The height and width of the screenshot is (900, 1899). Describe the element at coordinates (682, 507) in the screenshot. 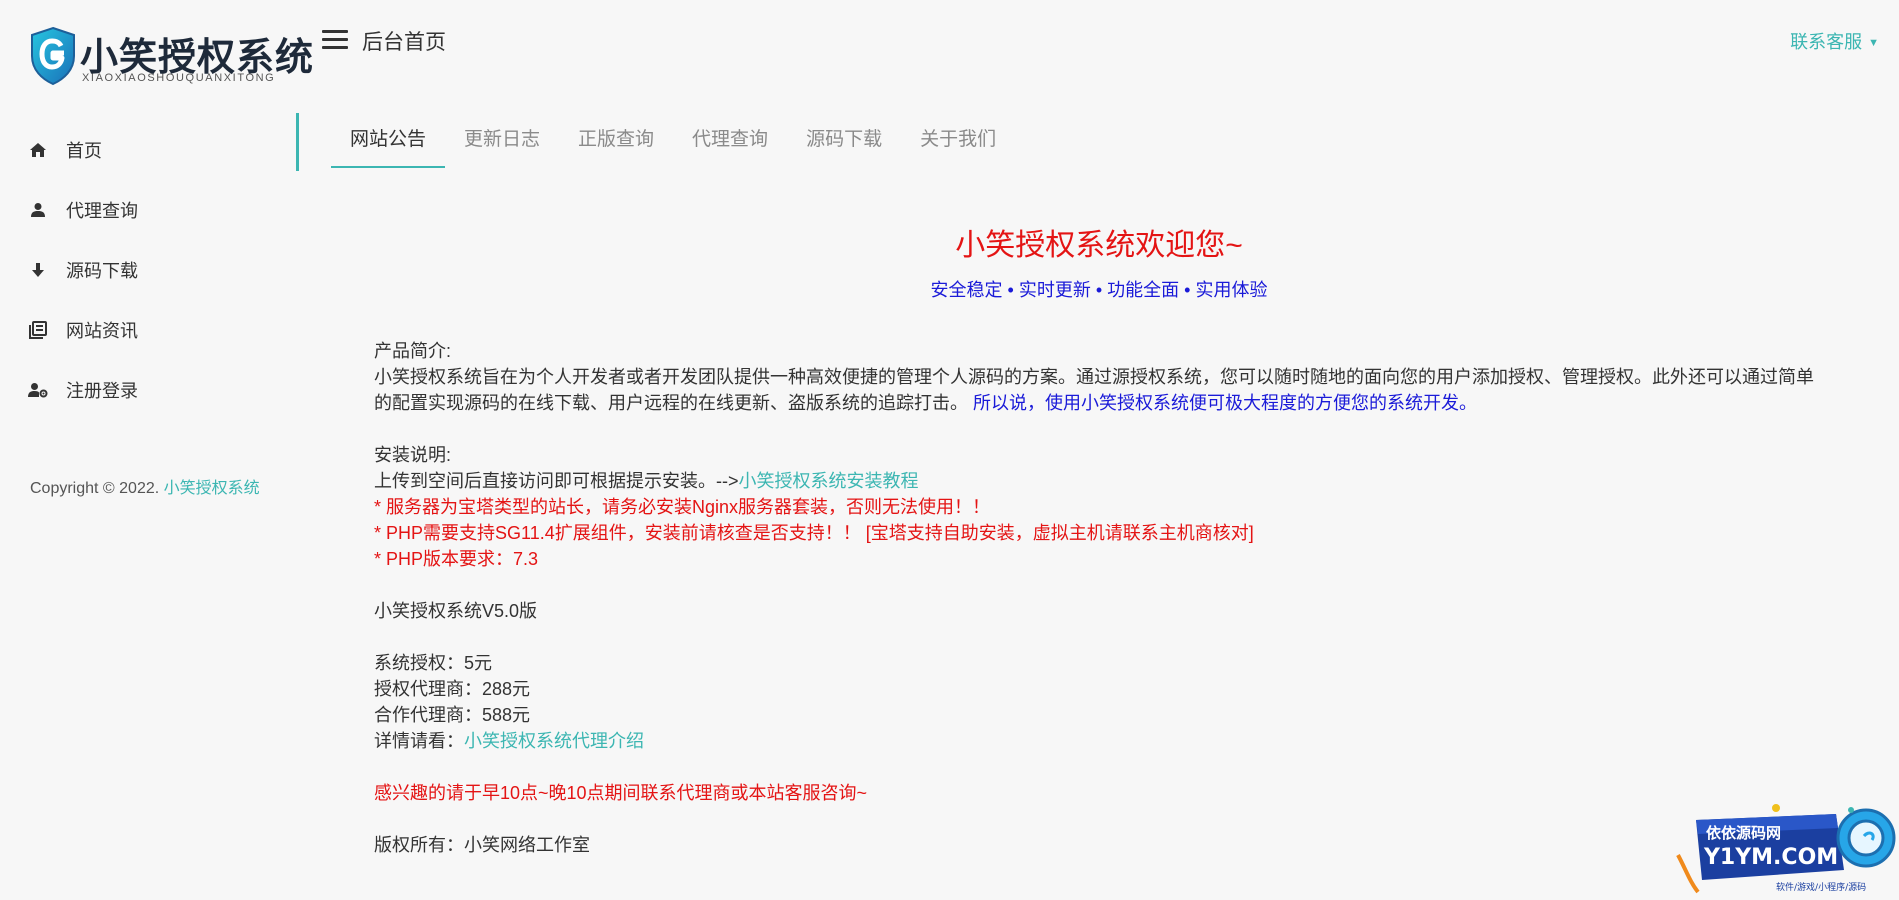

I see `warning-nginx: * 服务器为宝塔类型的站长，请务必安装Nginx服务器套装，否则无法使用！！` at that location.